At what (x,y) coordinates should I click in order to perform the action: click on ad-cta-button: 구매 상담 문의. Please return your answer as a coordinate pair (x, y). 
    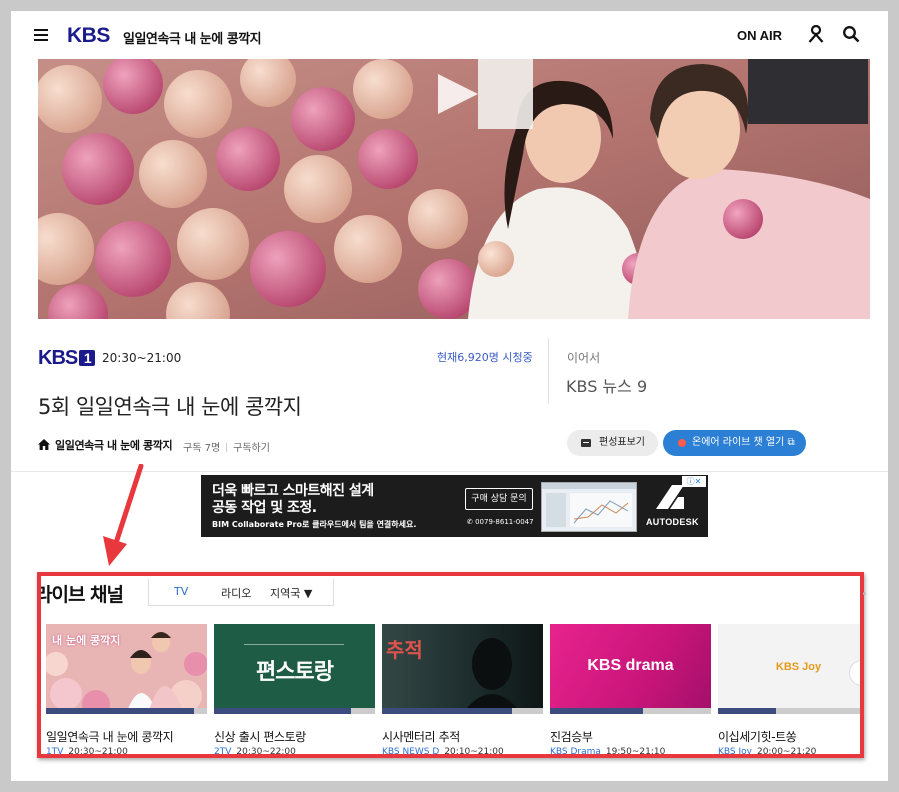
    Looking at the image, I should click on (499, 499).